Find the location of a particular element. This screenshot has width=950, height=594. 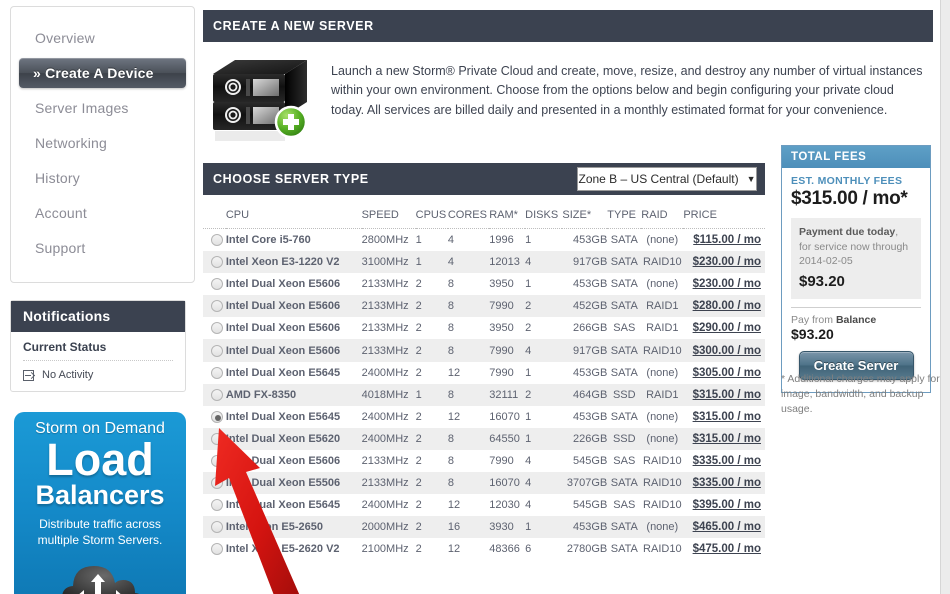

cell-price: $290.00 / mo is located at coordinates (724, 328).